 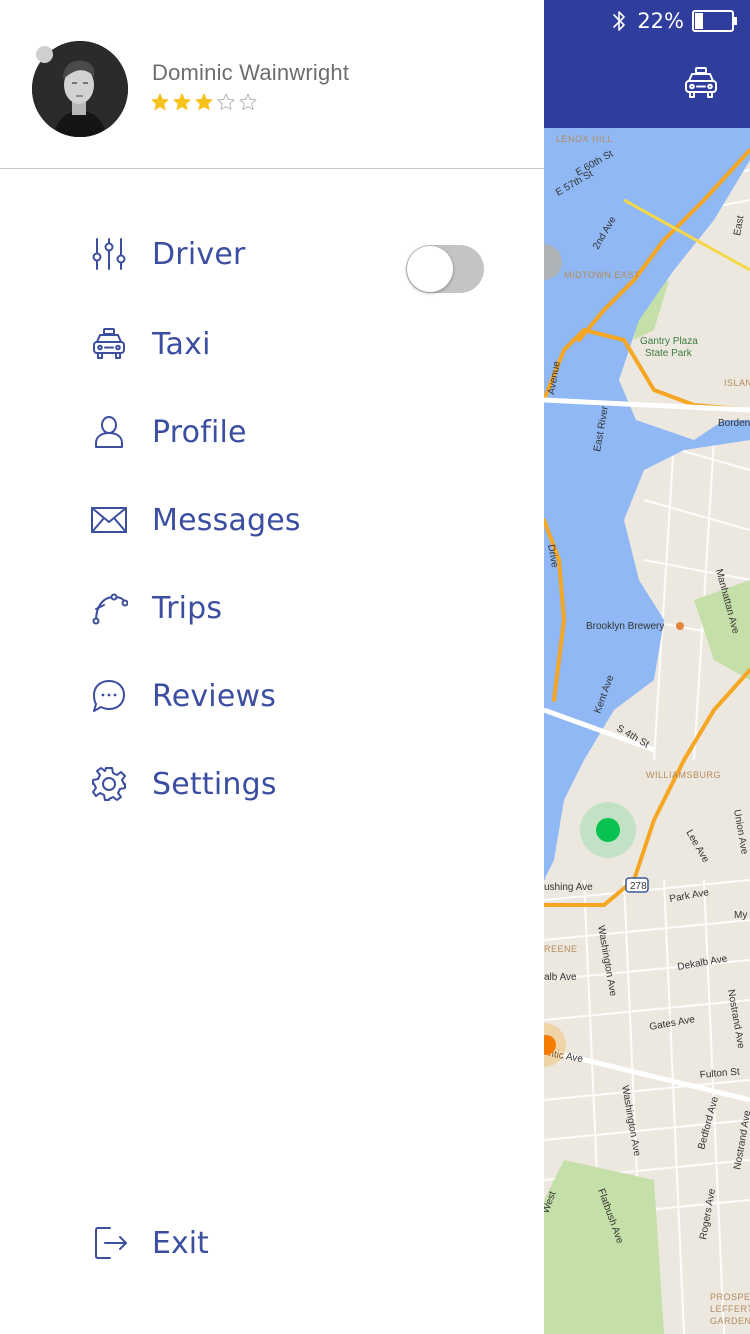 What do you see at coordinates (272, 344) in the screenshot?
I see `menu-item-taxi: Taxi` at bounding box center [272, 344].